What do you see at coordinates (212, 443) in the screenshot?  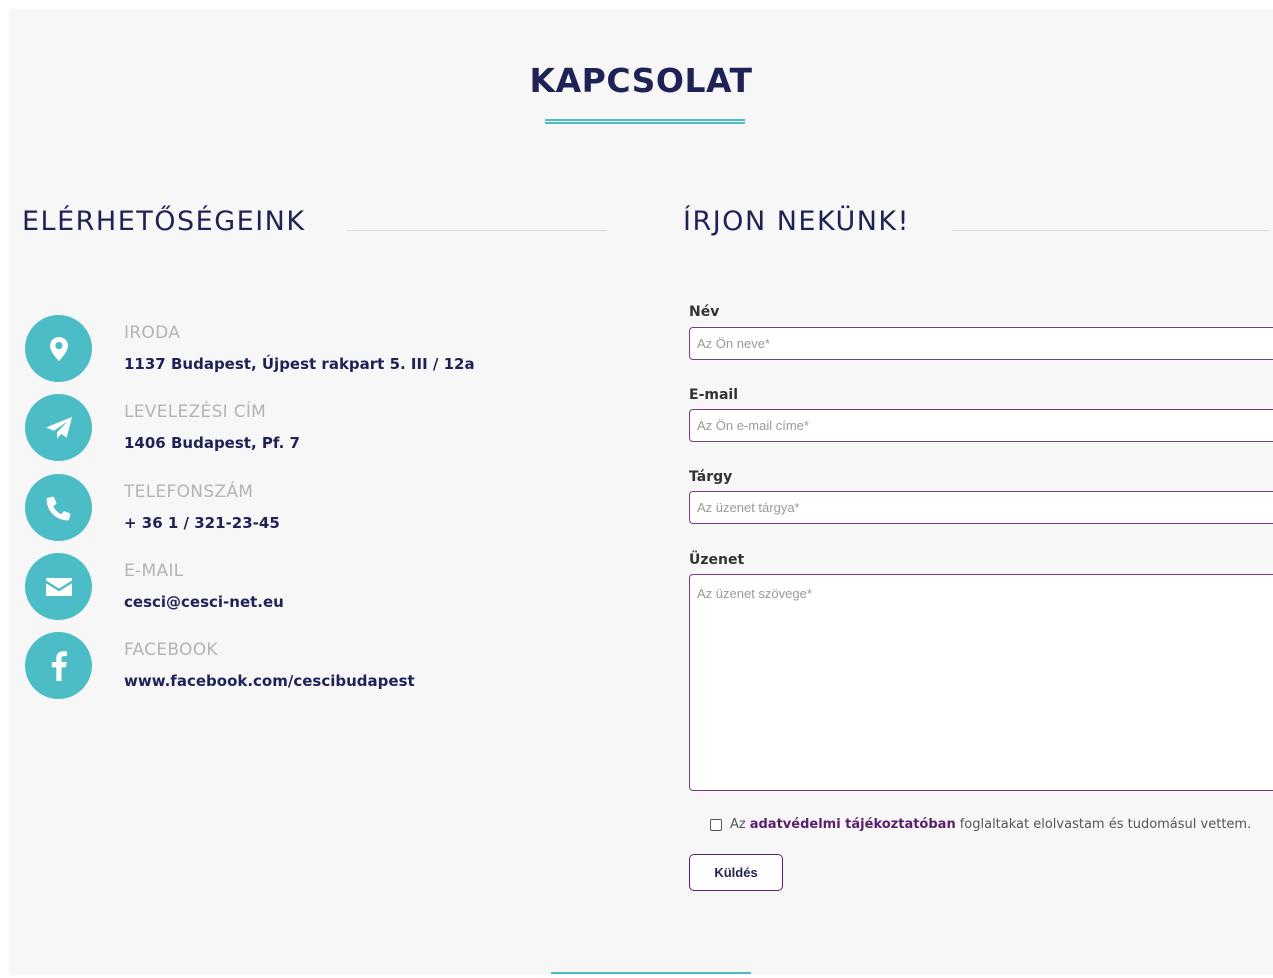 I see `contact-value: 1406 Budapest, Pf. 7` at bounding box center [212, 443].